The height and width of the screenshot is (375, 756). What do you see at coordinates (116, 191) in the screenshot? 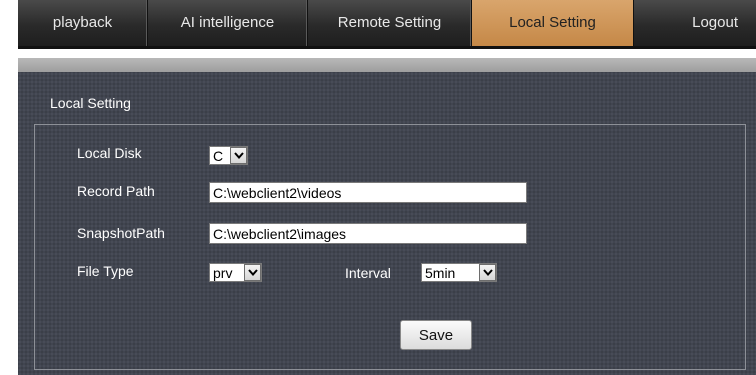
I see `record-path-label: Record Path` at bounding box center [116, 191].